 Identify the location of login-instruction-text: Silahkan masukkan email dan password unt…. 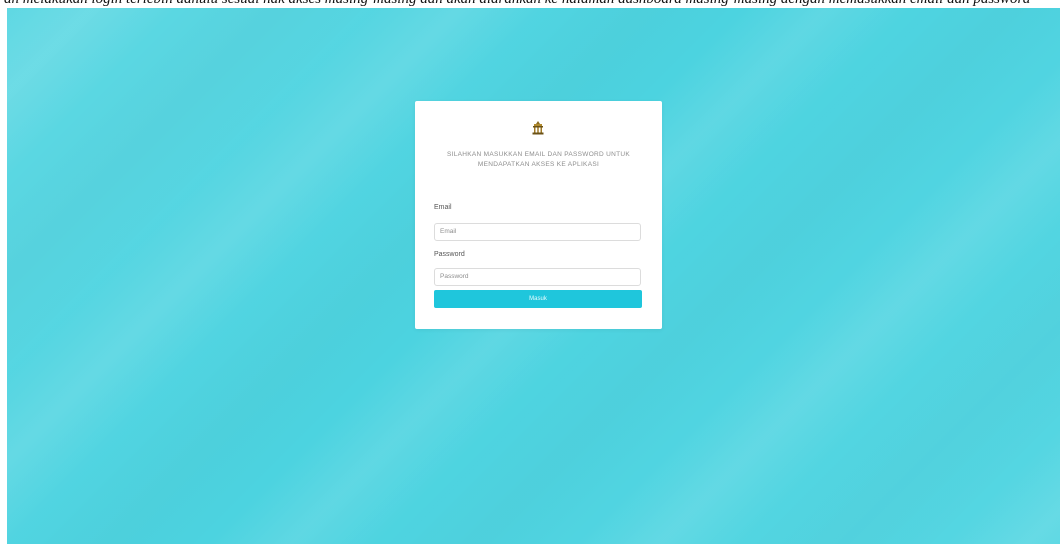
(538, 159).